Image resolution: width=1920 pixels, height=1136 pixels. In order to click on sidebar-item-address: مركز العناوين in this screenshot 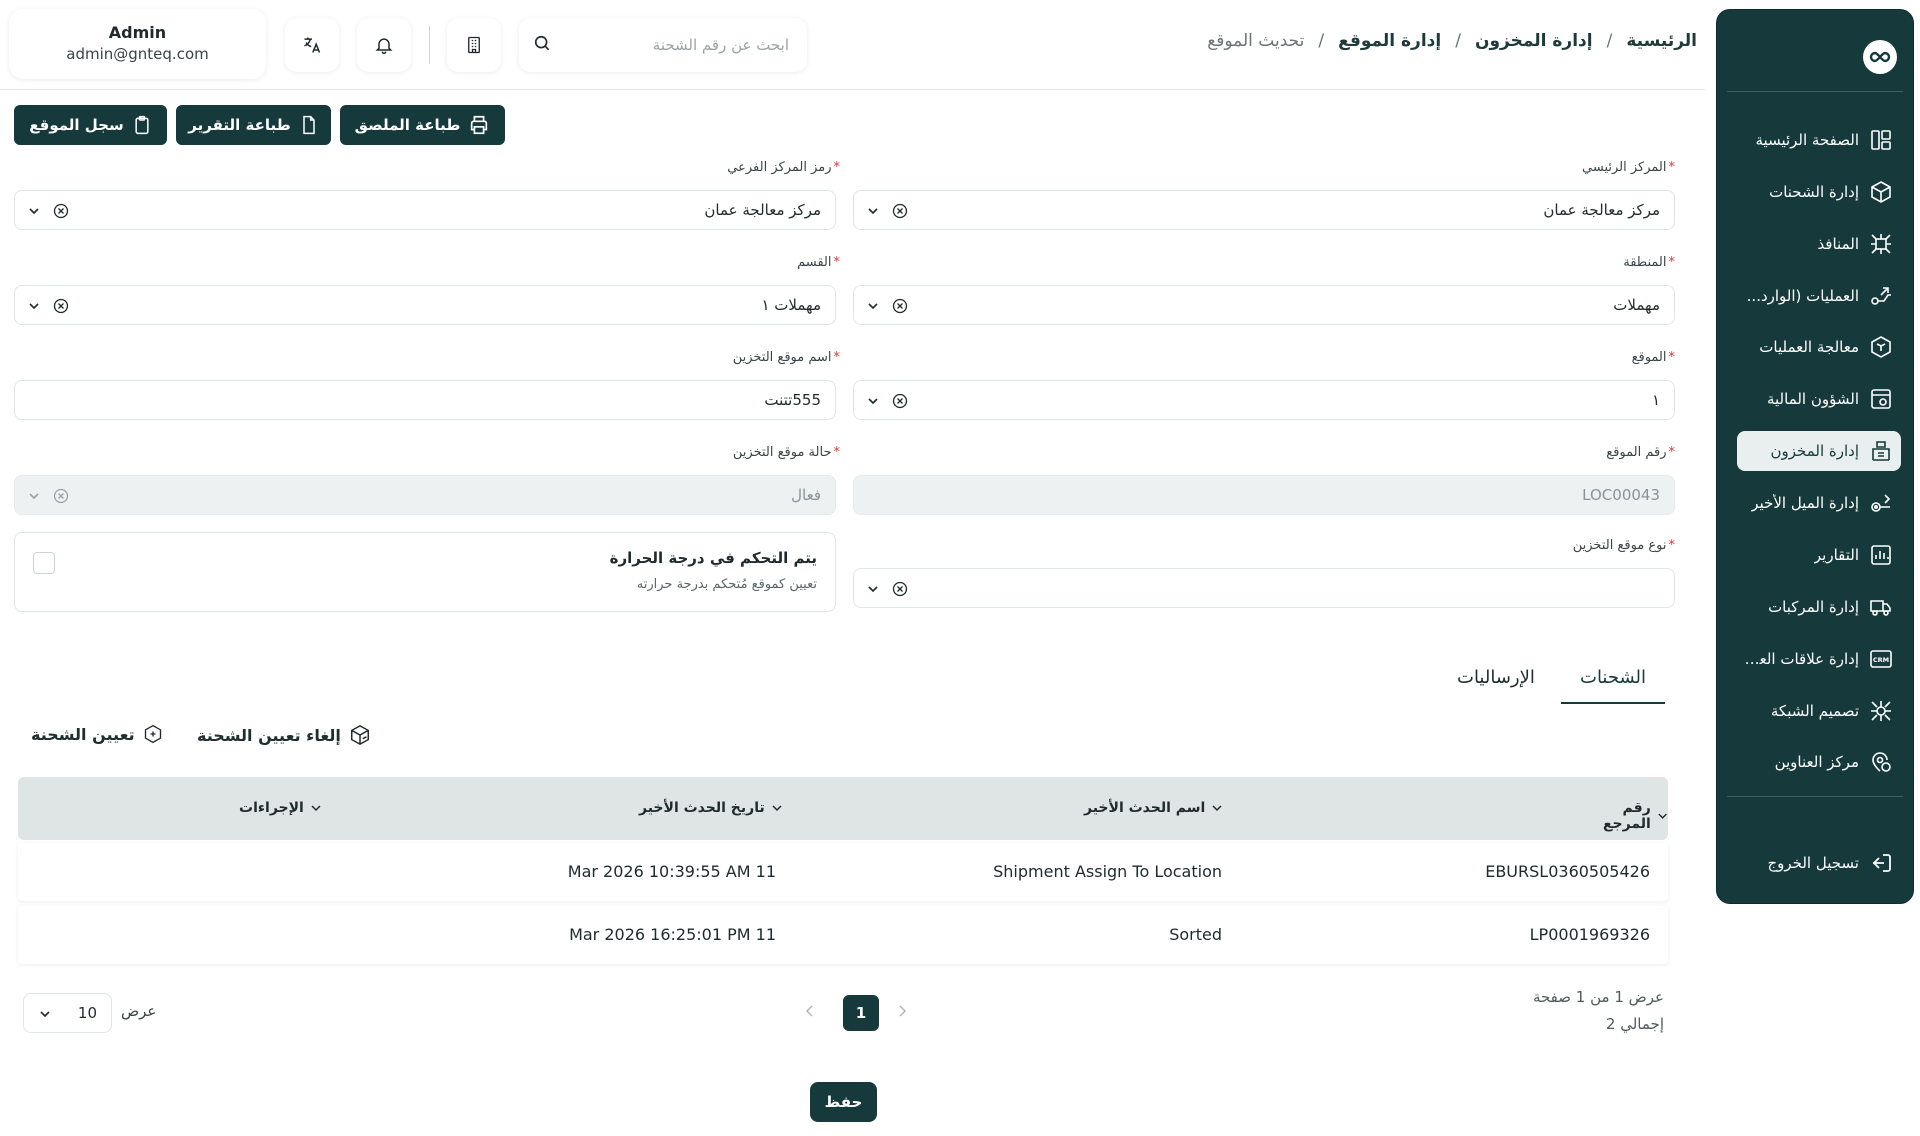, I will do `click(1819, 762)`.